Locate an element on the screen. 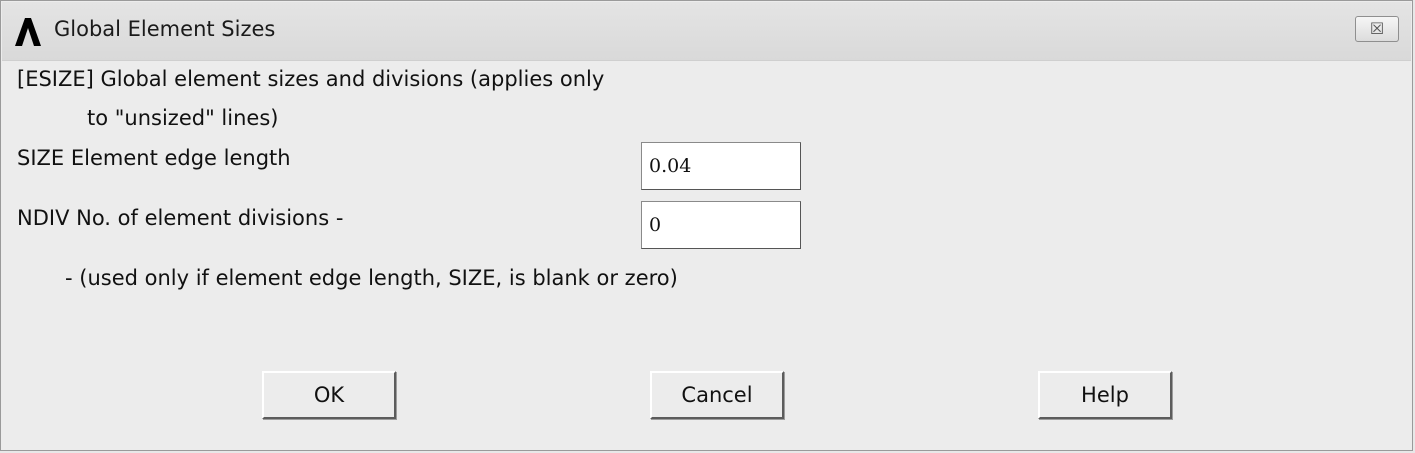 The image size is (1415, 453). size-label: SIZE Element edge length is located at coordinates (154, 158).